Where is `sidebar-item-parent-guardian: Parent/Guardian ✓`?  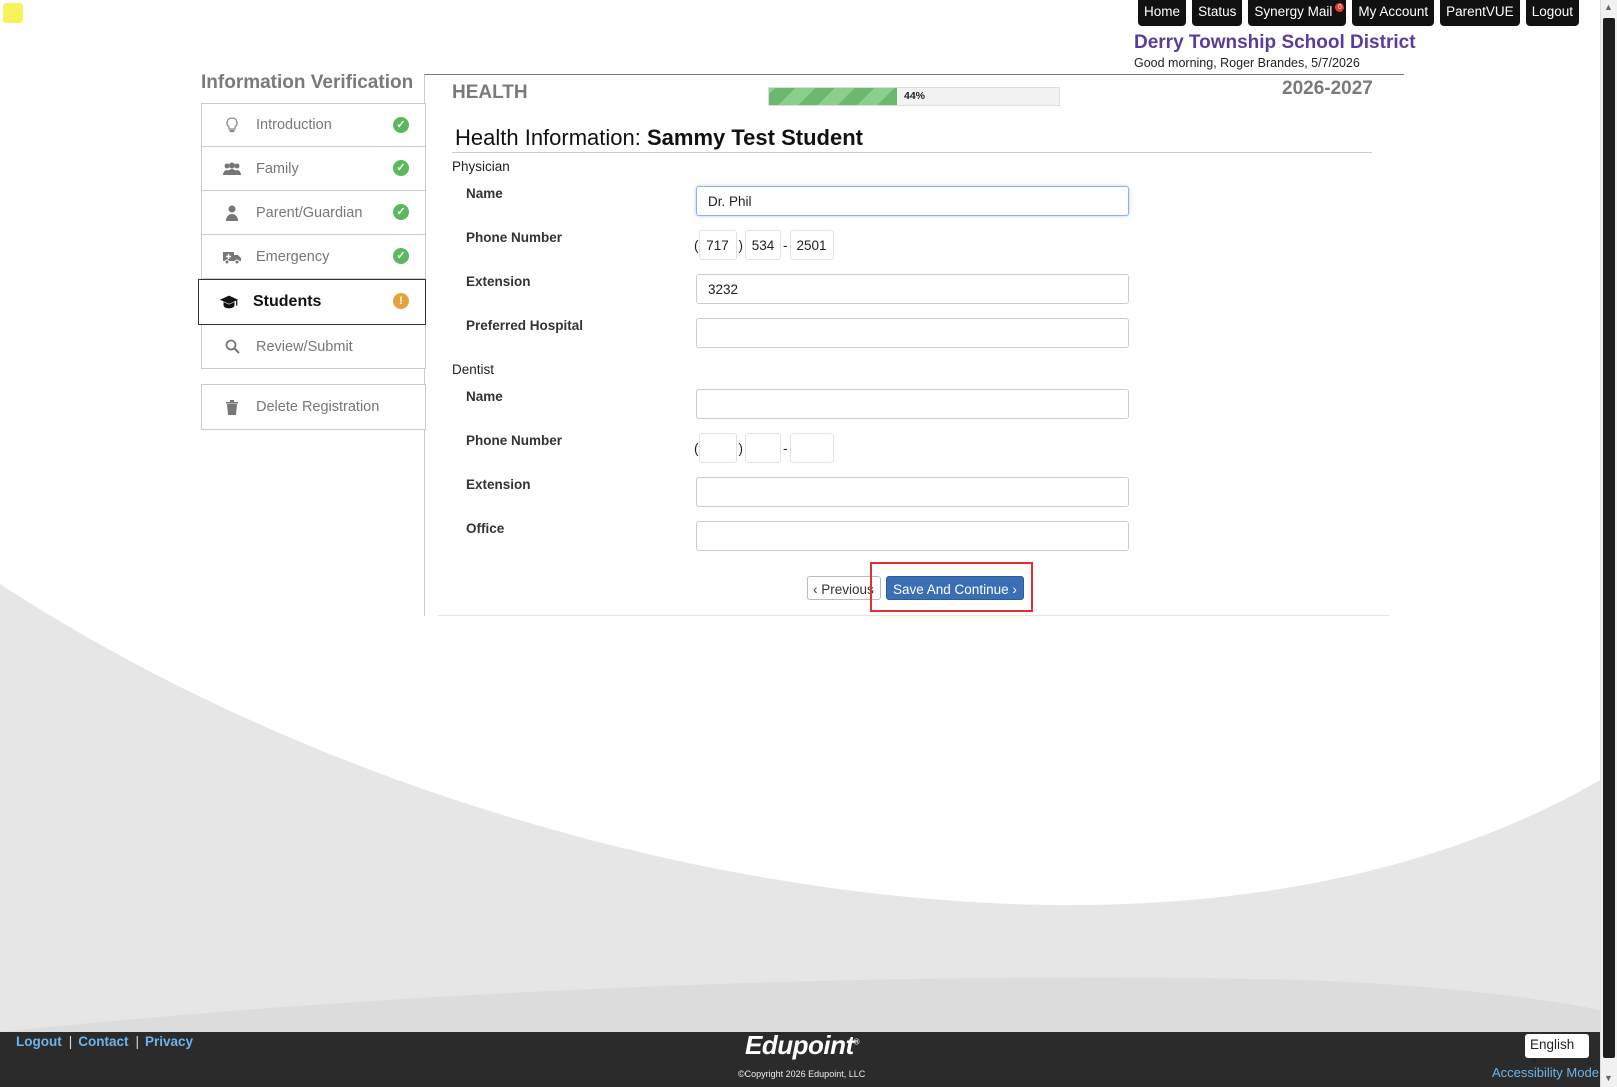 sidebar-item-parent-guardian: Parent/Guardian ✓ is located at coordinates (313, 213).